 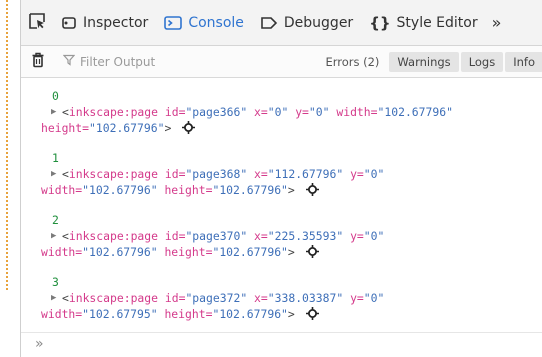 What do you see at coordinates (352, 62) in the screenshot?
I see `filter-errors-button: Errors (2)` at bounding box center [352, 62].